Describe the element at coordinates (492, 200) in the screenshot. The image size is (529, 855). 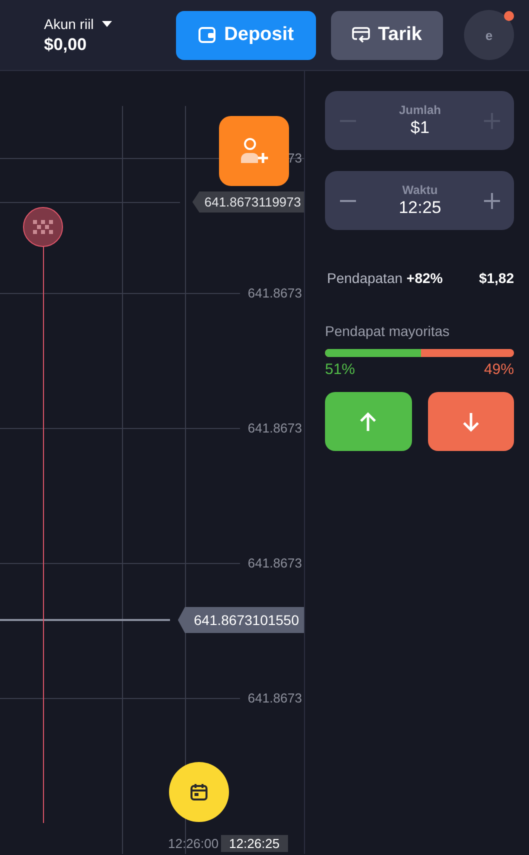
I see `plus-icon` at that location.